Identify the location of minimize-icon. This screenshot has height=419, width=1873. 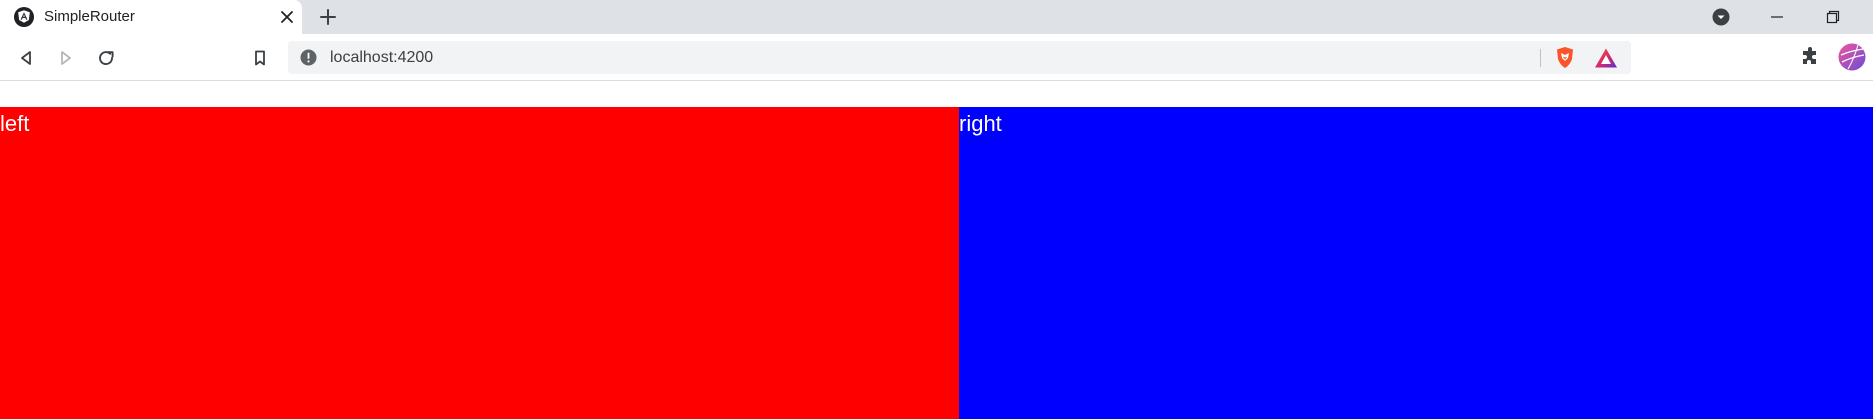
(1777, 17).